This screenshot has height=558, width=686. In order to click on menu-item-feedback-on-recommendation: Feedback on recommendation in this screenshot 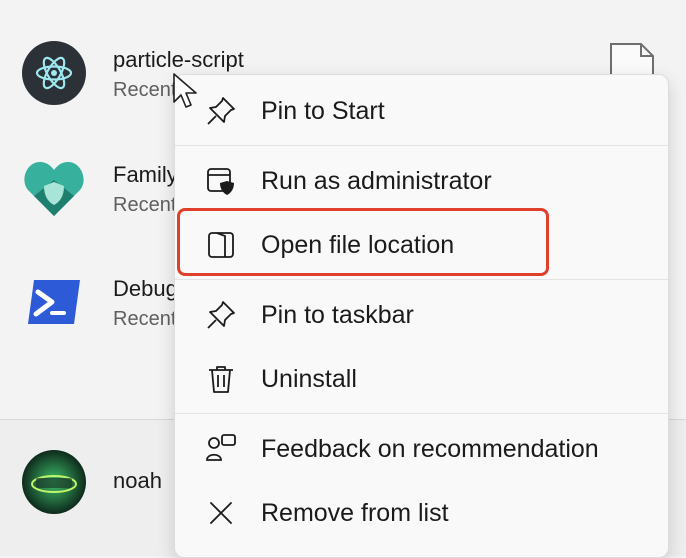, I will do `click(421, 449)`.